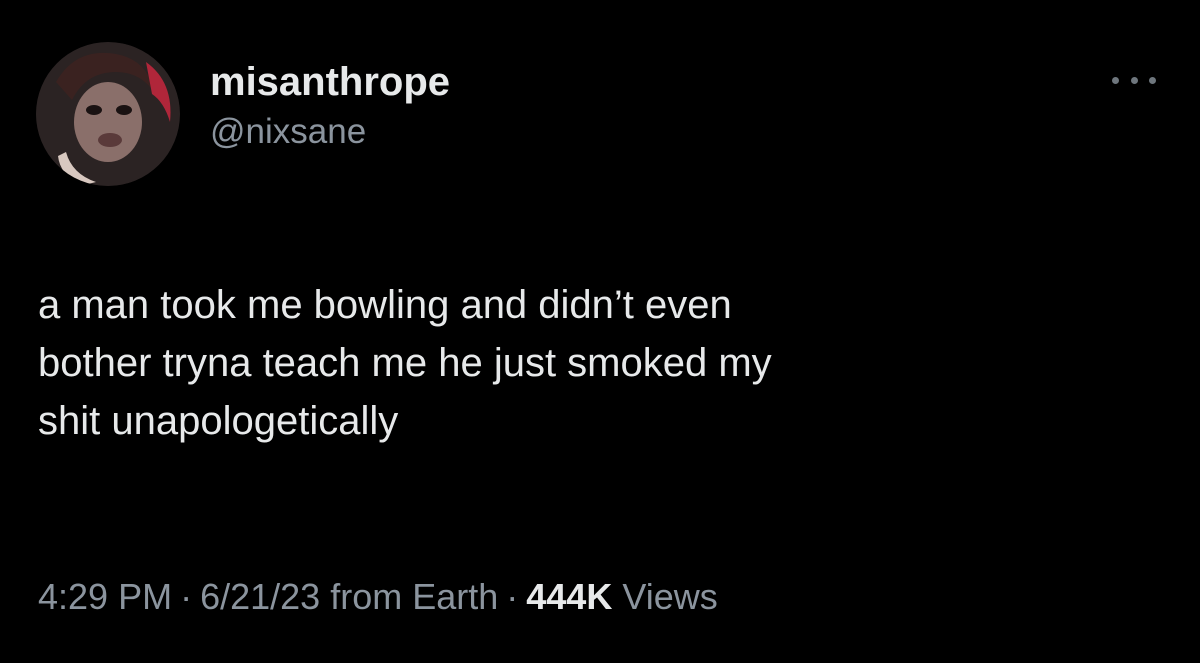 This screenshot has width=1200, height=663. What do you see at coordinates (218, 421) in the screenshot?
I see `tweet-text-line: shit unapologetically` at bounding box center [218, 421].